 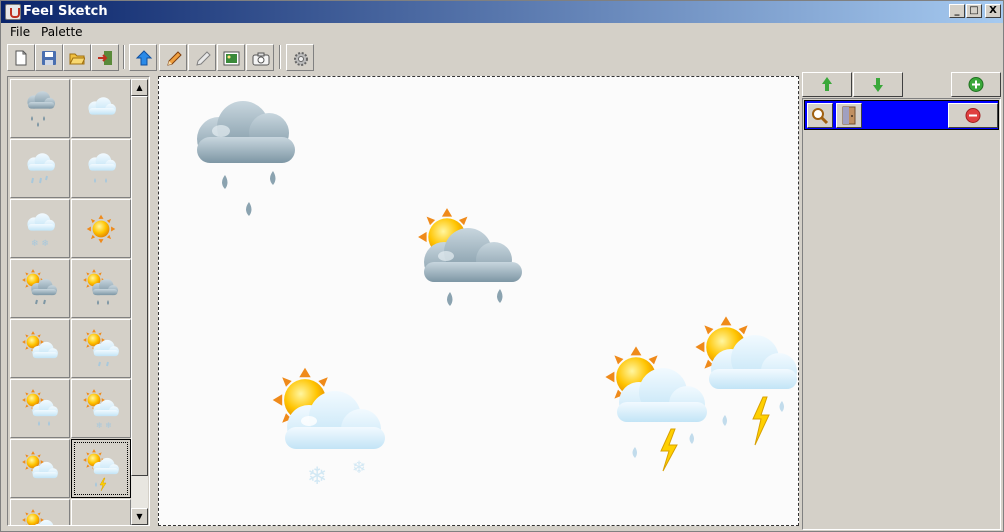 I want to click on palette-cell-cloud, so click(x=101, y=108).